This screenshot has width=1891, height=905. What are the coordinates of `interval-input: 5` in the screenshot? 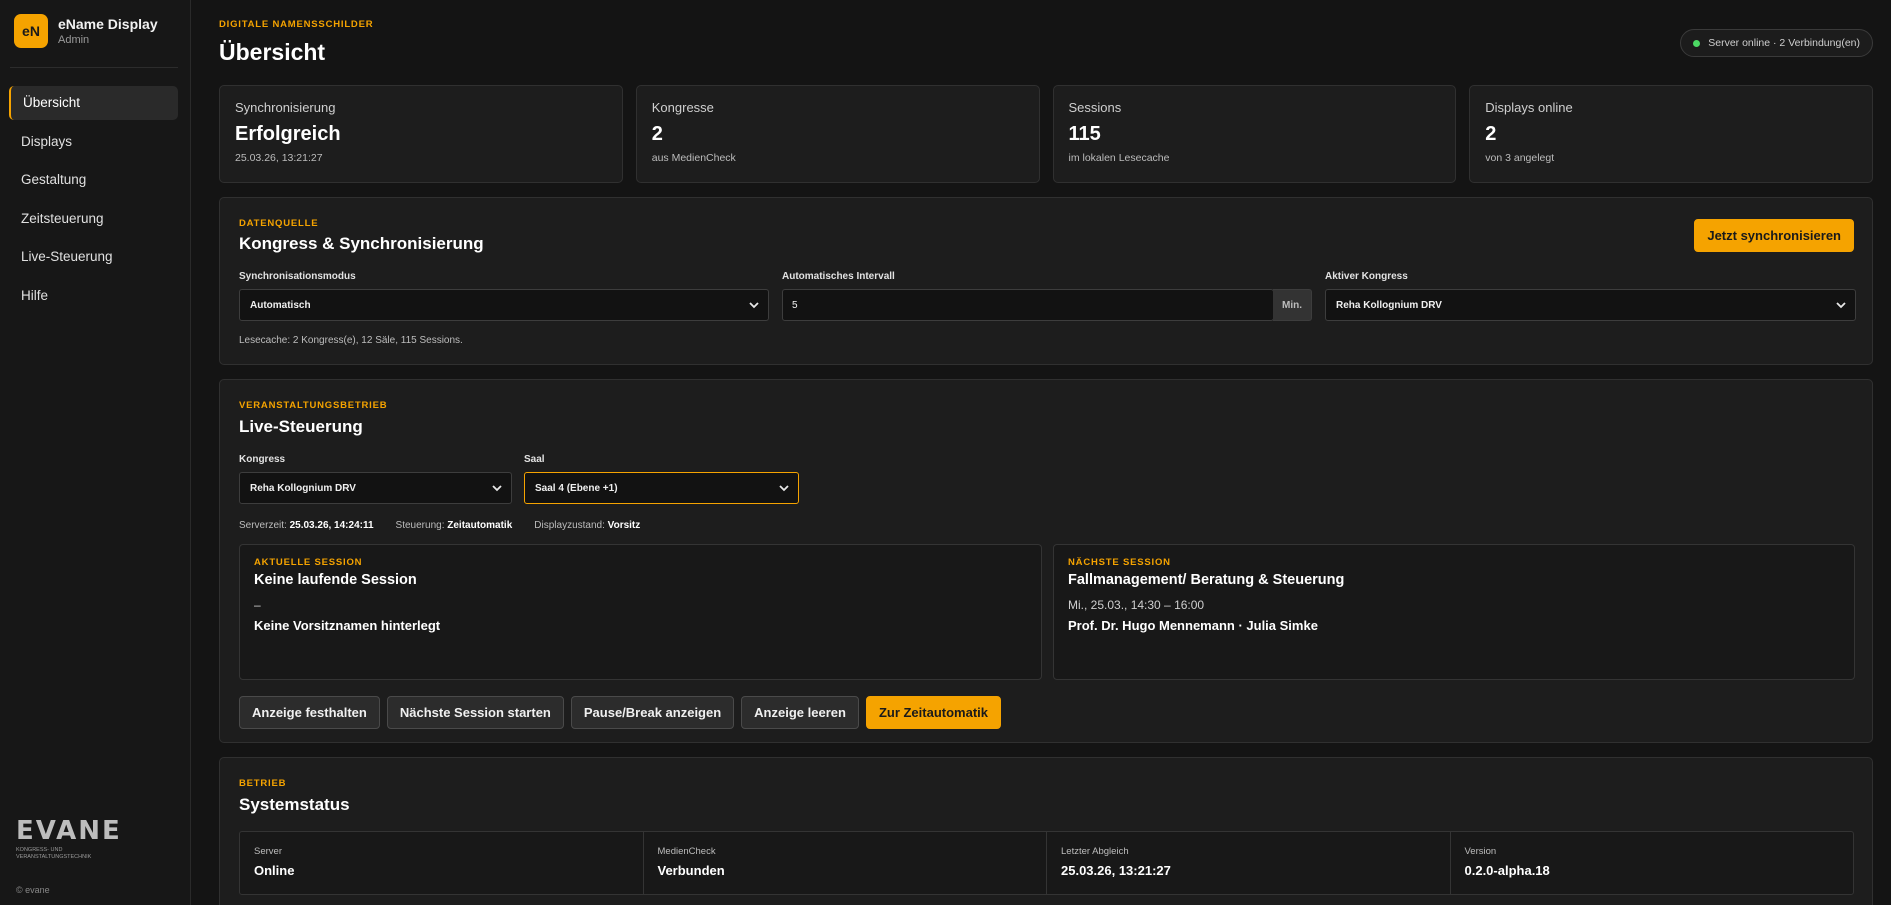 It's located at (1028, 305).